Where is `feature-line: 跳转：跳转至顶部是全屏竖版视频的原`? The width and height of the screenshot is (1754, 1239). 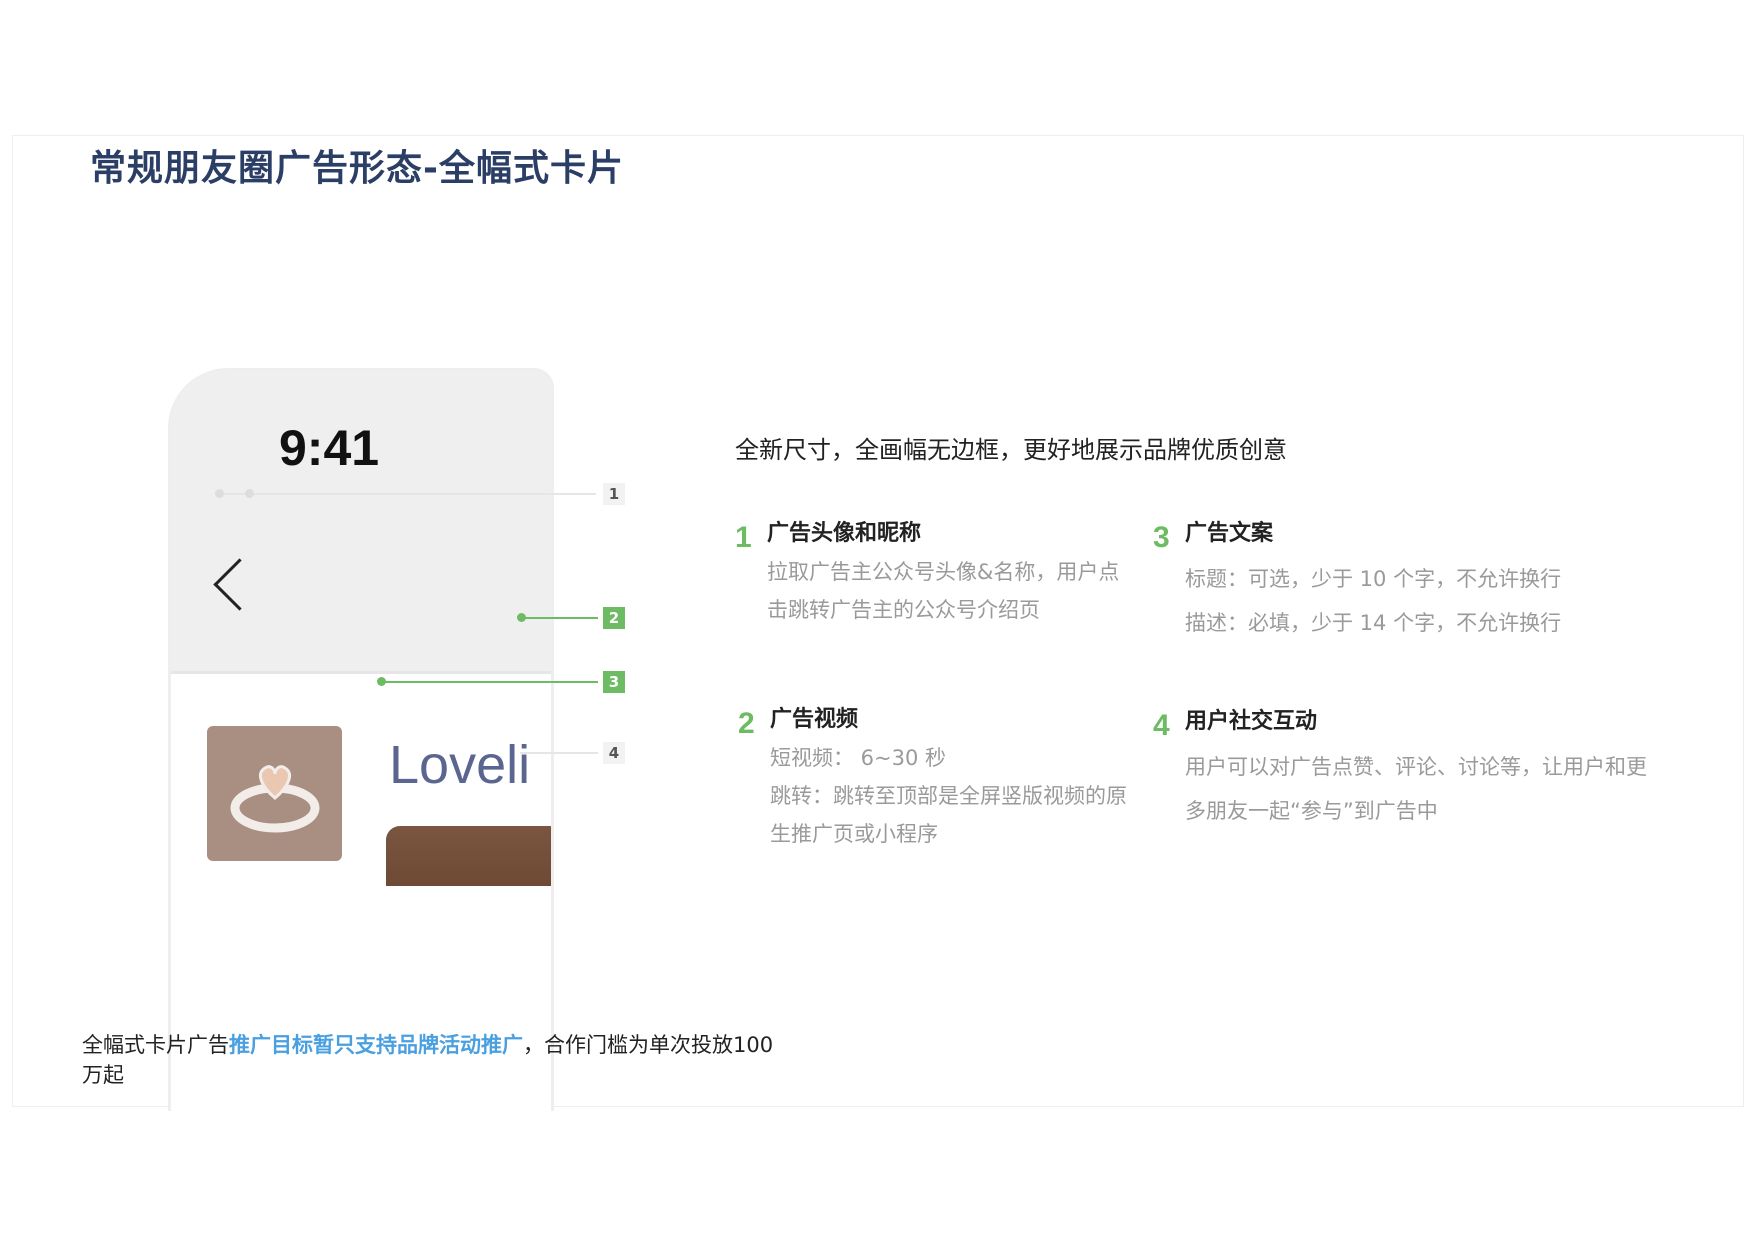 feature-line: 跳转：跳转至顶部是全屏竖版视频的原 is located at coordinates (948, 796).